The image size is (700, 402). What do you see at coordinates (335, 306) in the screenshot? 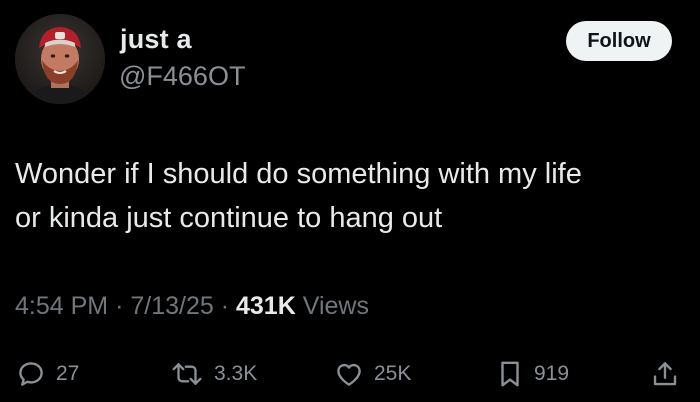
I see `views-label: Views` at bounding box center [335, 306].